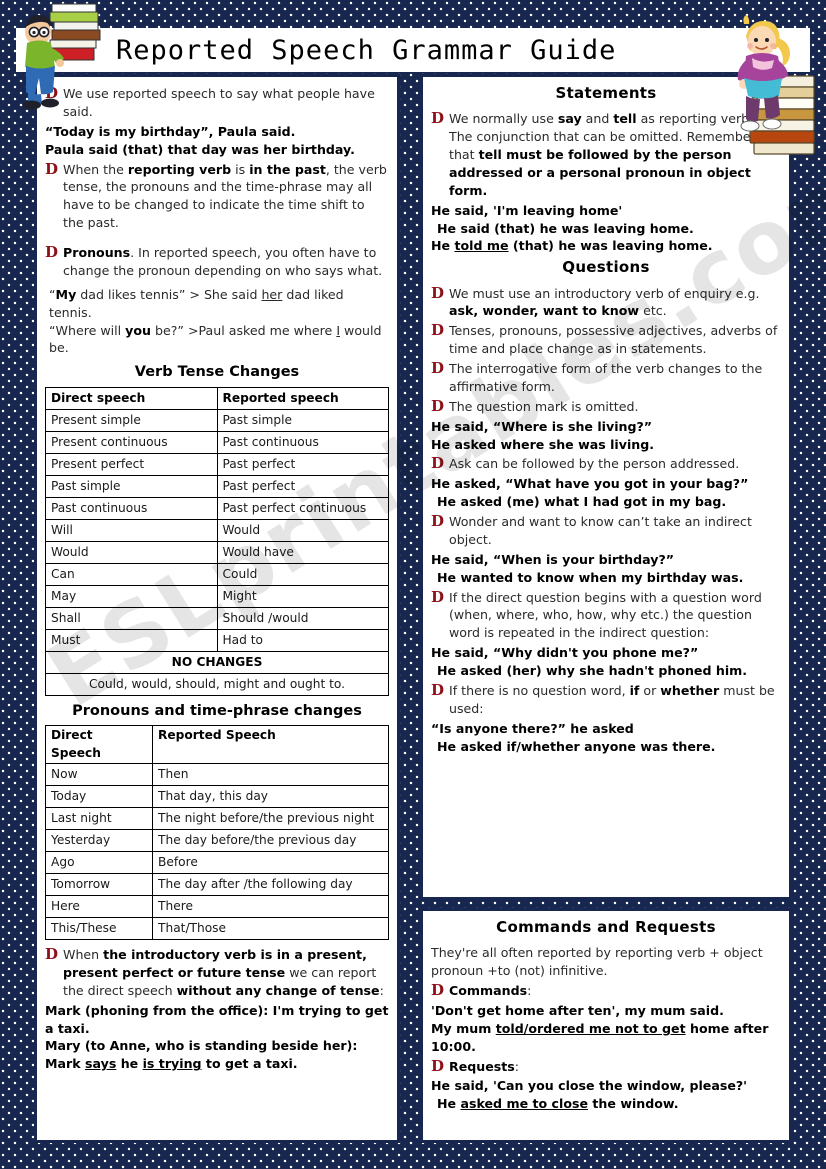 This screenshot has height=1169, width=826. I want to click on table-cell: Should /would, so click(302, 618).